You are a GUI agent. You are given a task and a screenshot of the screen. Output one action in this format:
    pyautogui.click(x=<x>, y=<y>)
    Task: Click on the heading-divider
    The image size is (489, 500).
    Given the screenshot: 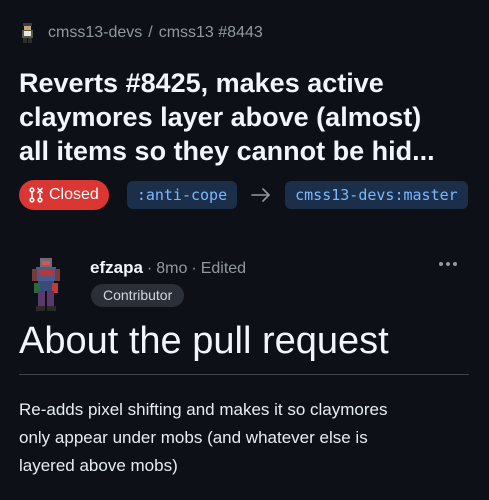 What is the action you would take?
    pyautogui.click(x=244, y=374)
    